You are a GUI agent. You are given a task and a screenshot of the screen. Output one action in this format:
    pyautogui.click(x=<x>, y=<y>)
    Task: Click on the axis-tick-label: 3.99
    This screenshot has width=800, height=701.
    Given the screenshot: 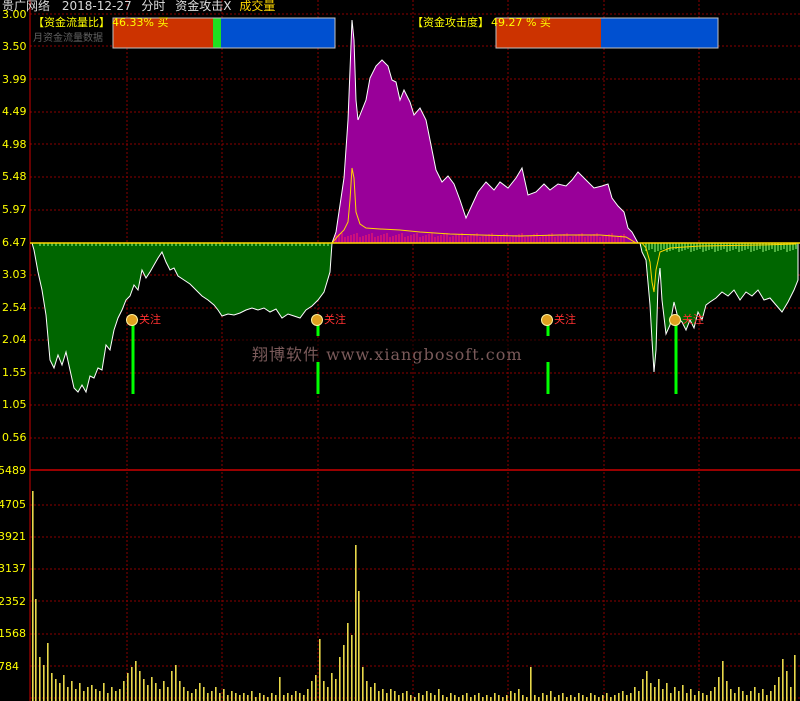 What is the action you would take?
    pyautogui.click(x=14, y=79)
    